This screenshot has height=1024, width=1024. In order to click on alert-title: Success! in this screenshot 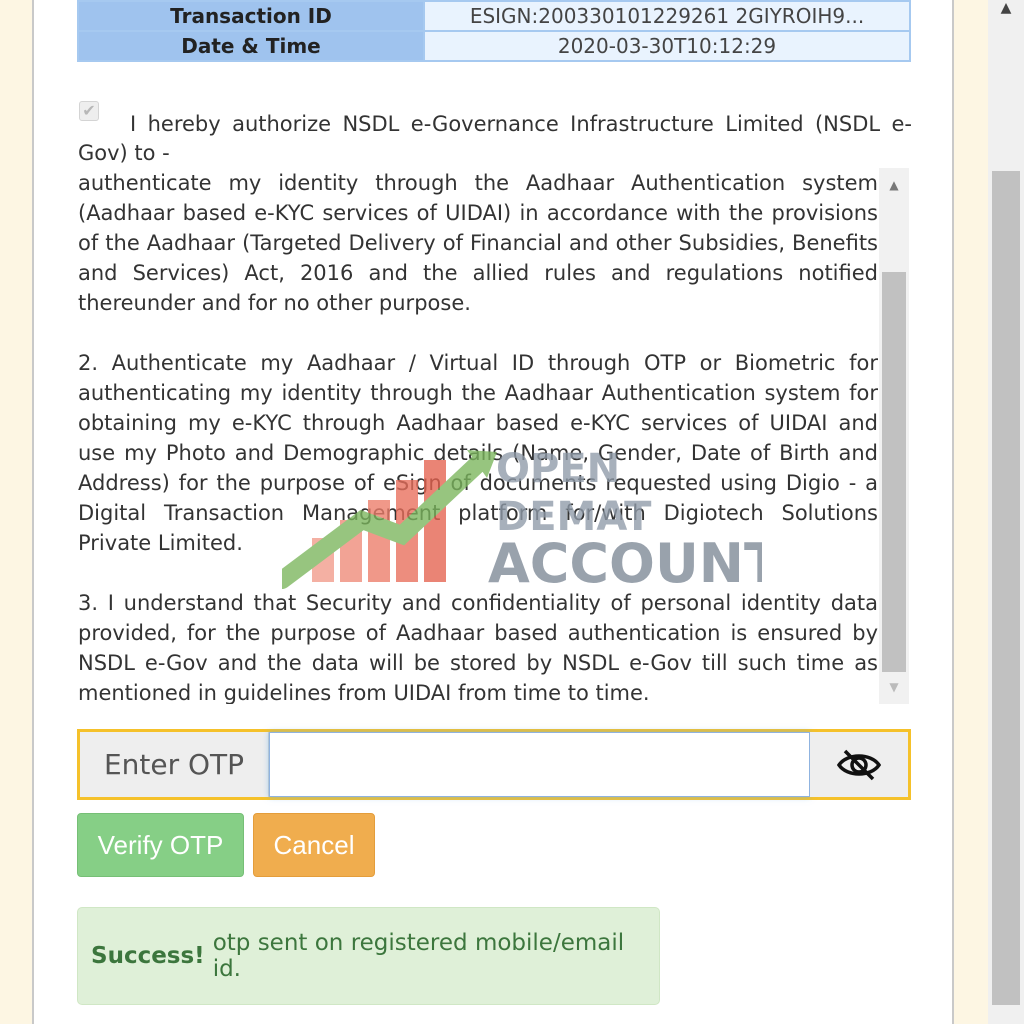, I will do `click(148, 956)`.